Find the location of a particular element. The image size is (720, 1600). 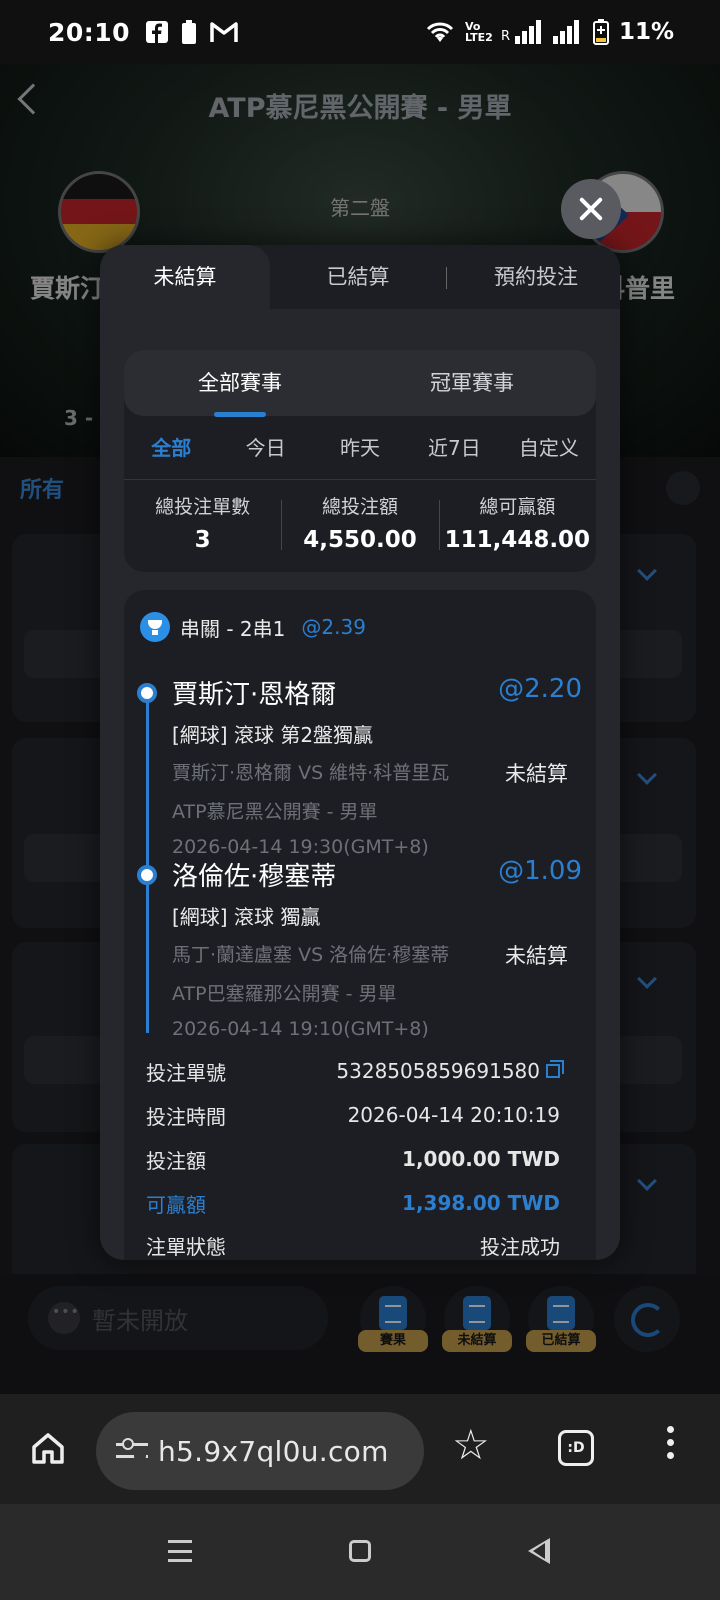

wifi-icon is located at coordinates (439, 32).